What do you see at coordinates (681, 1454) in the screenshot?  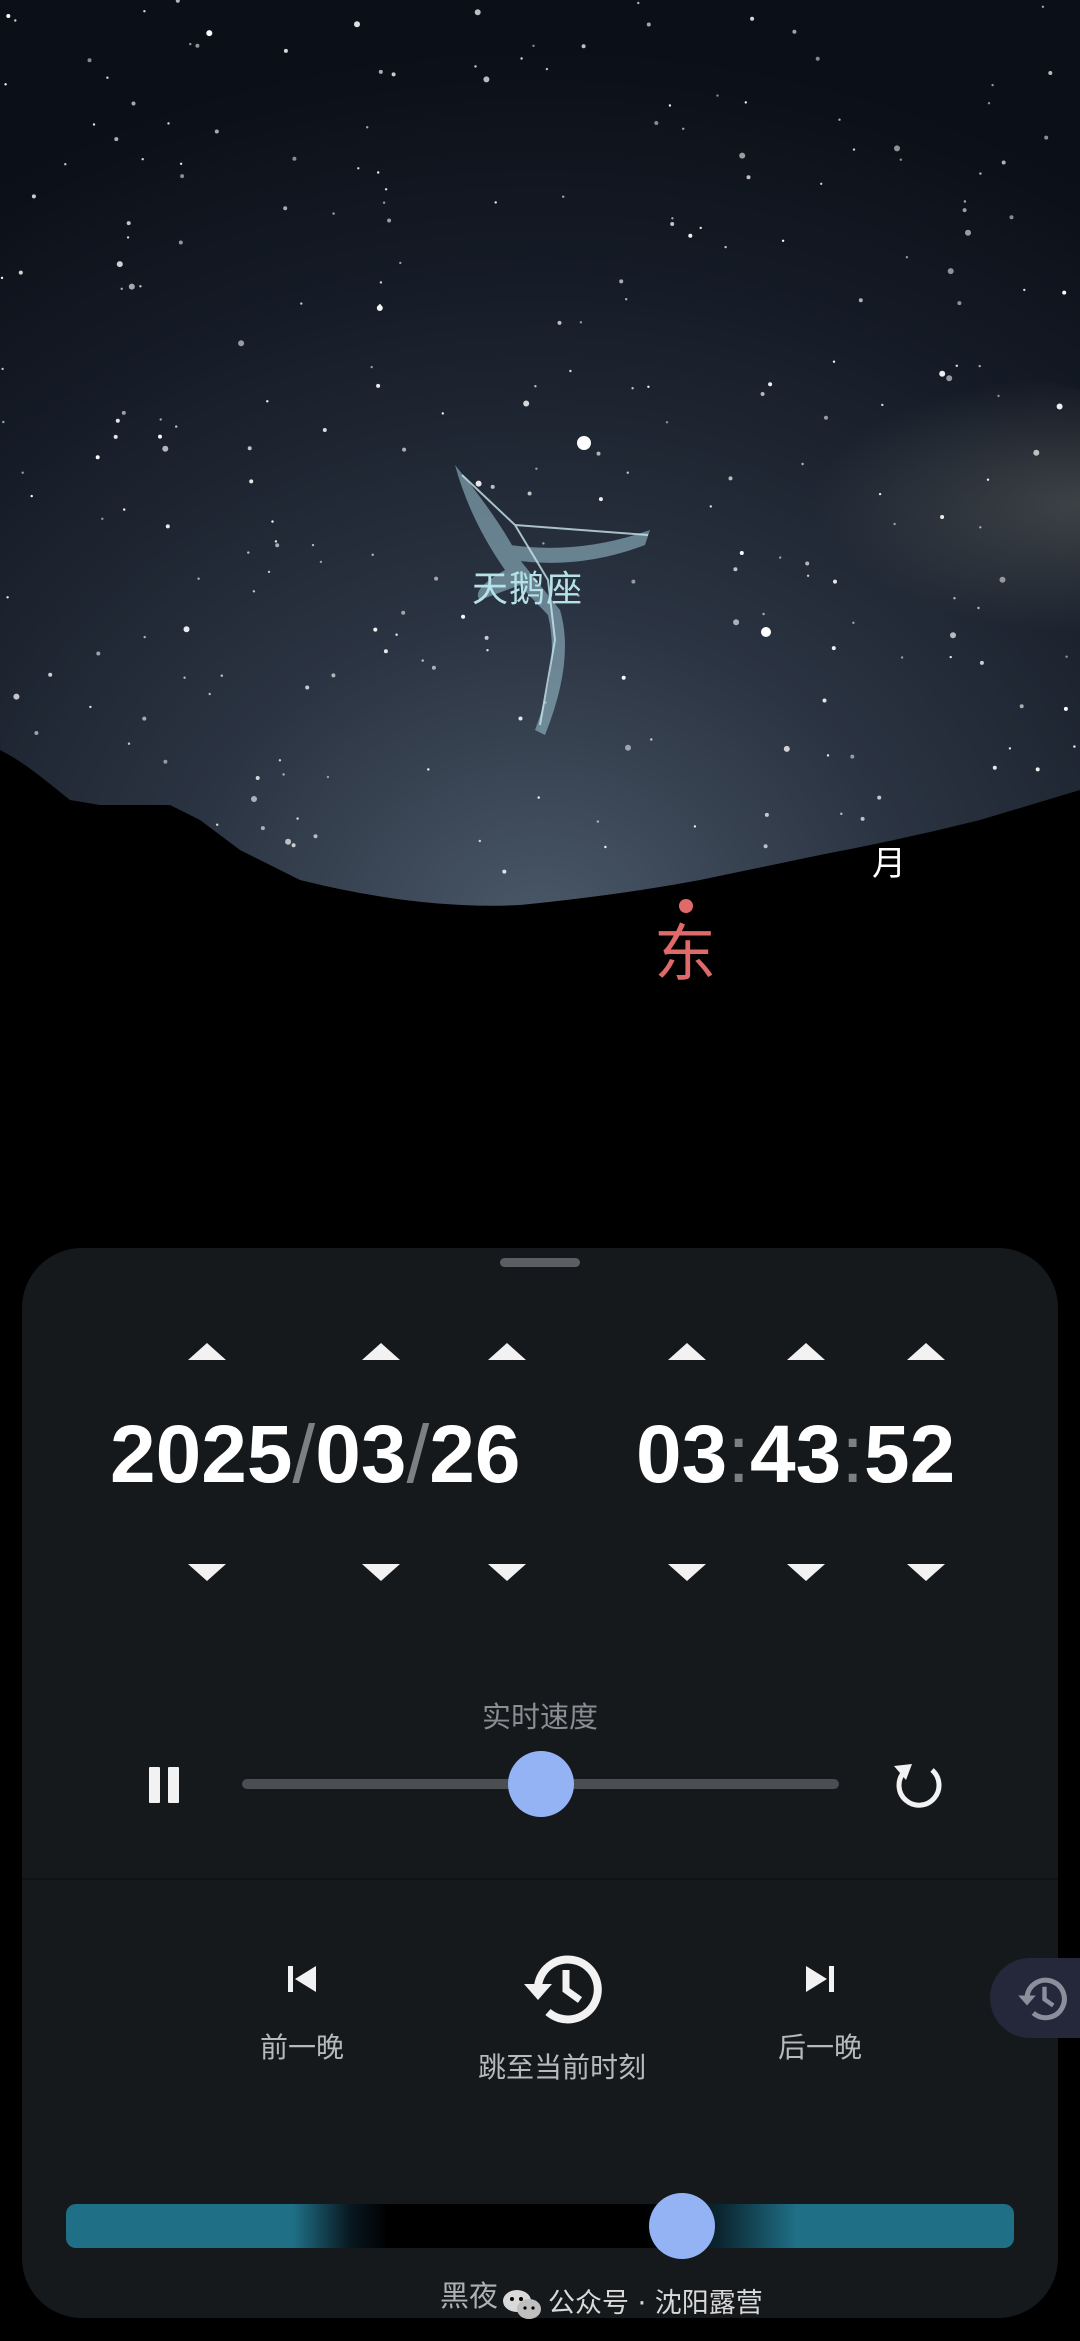 I see `hour-value: 03` at bounding box center [681, 1454].